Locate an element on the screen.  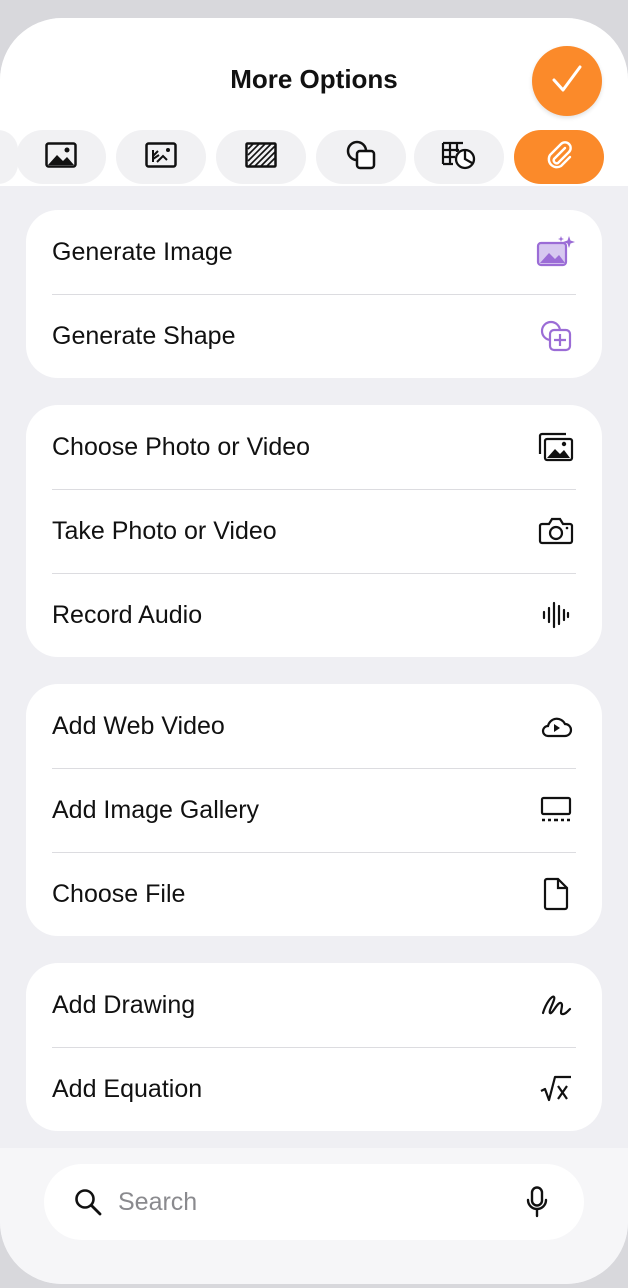
tab-shape is located at coordinates (361, 157).